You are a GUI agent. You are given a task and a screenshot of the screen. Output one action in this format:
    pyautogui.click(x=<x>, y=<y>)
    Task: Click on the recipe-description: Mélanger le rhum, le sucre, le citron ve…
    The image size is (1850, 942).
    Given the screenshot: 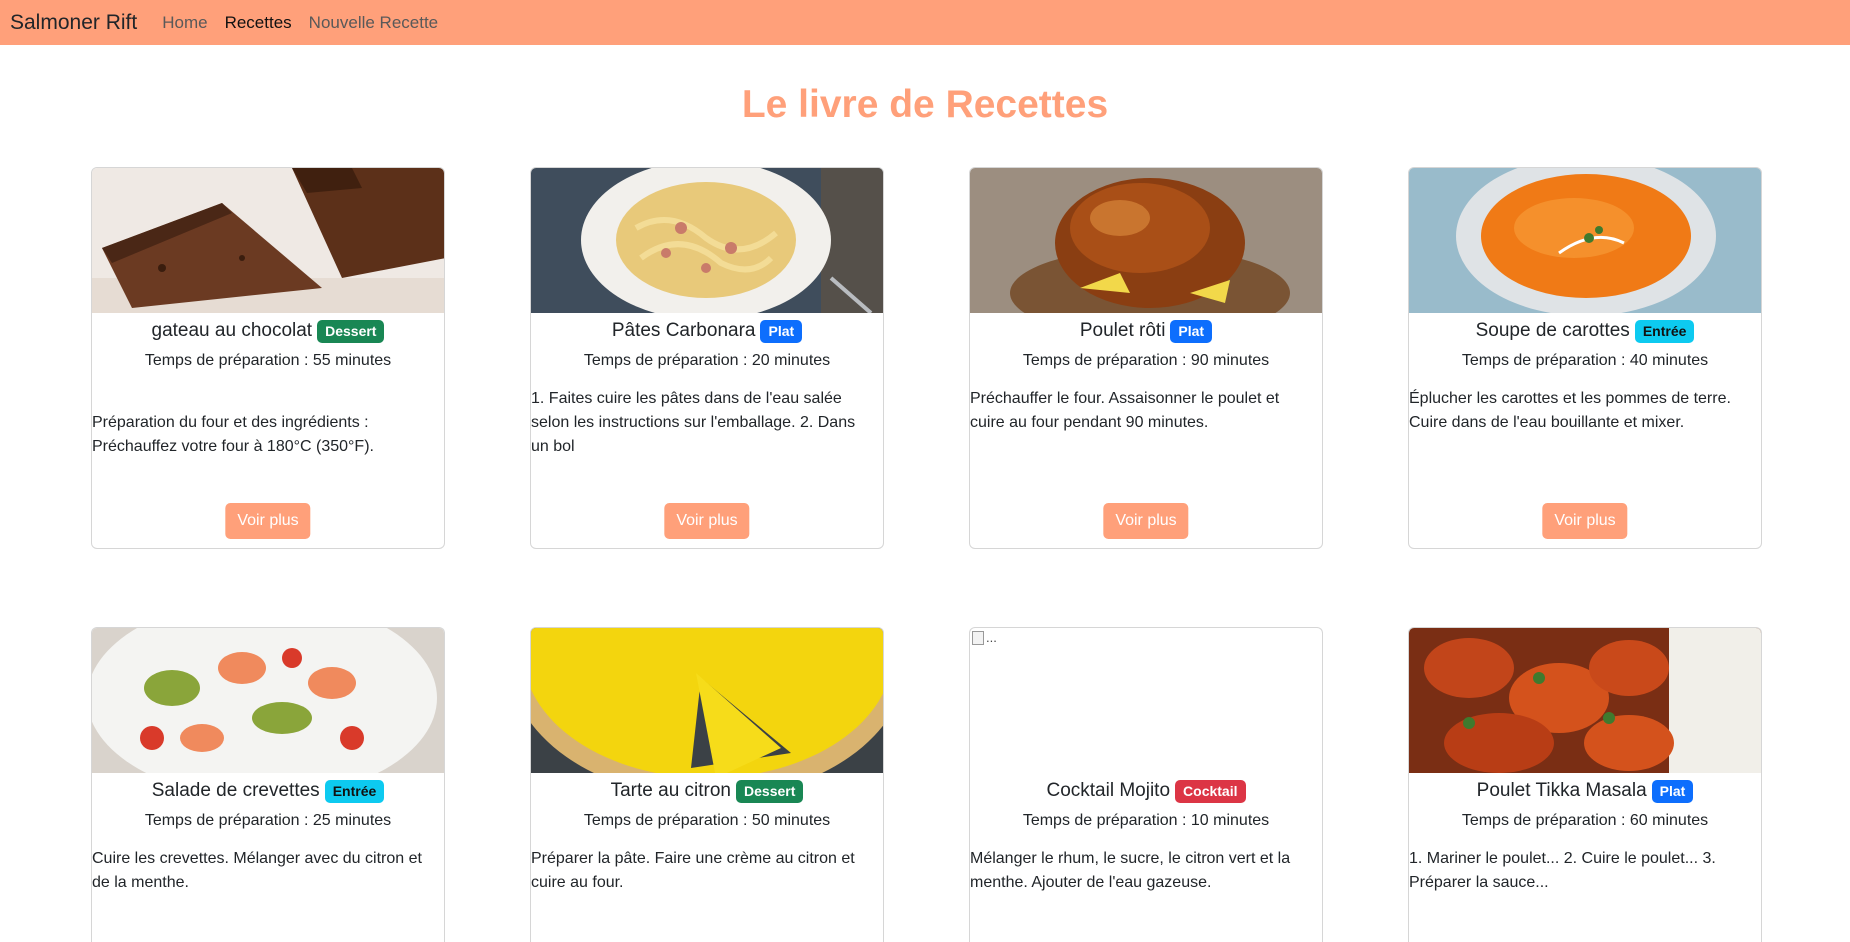 What is the action you would take?
    pyautogui.click(x=1130, y=870)
    